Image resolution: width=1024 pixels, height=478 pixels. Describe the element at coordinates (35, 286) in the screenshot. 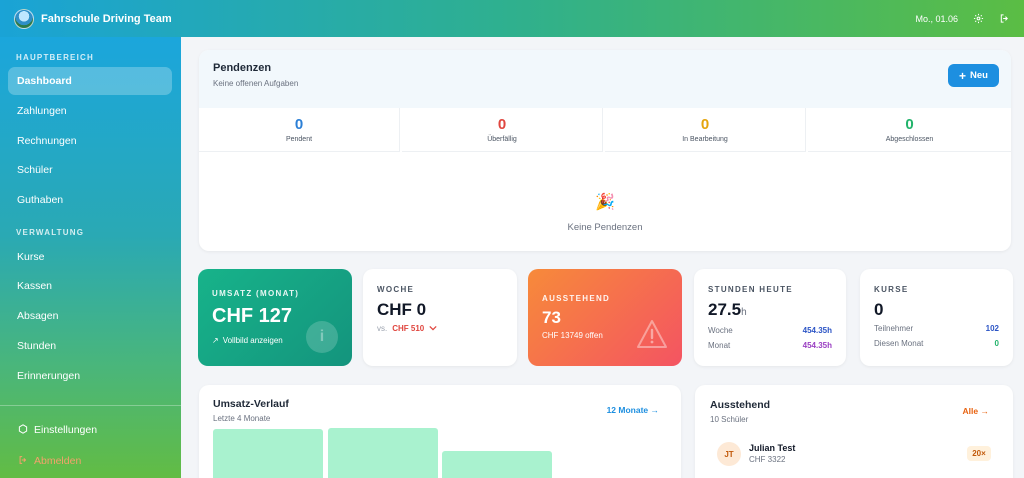

I see `sidebar-item-label: Kassen` at that location.